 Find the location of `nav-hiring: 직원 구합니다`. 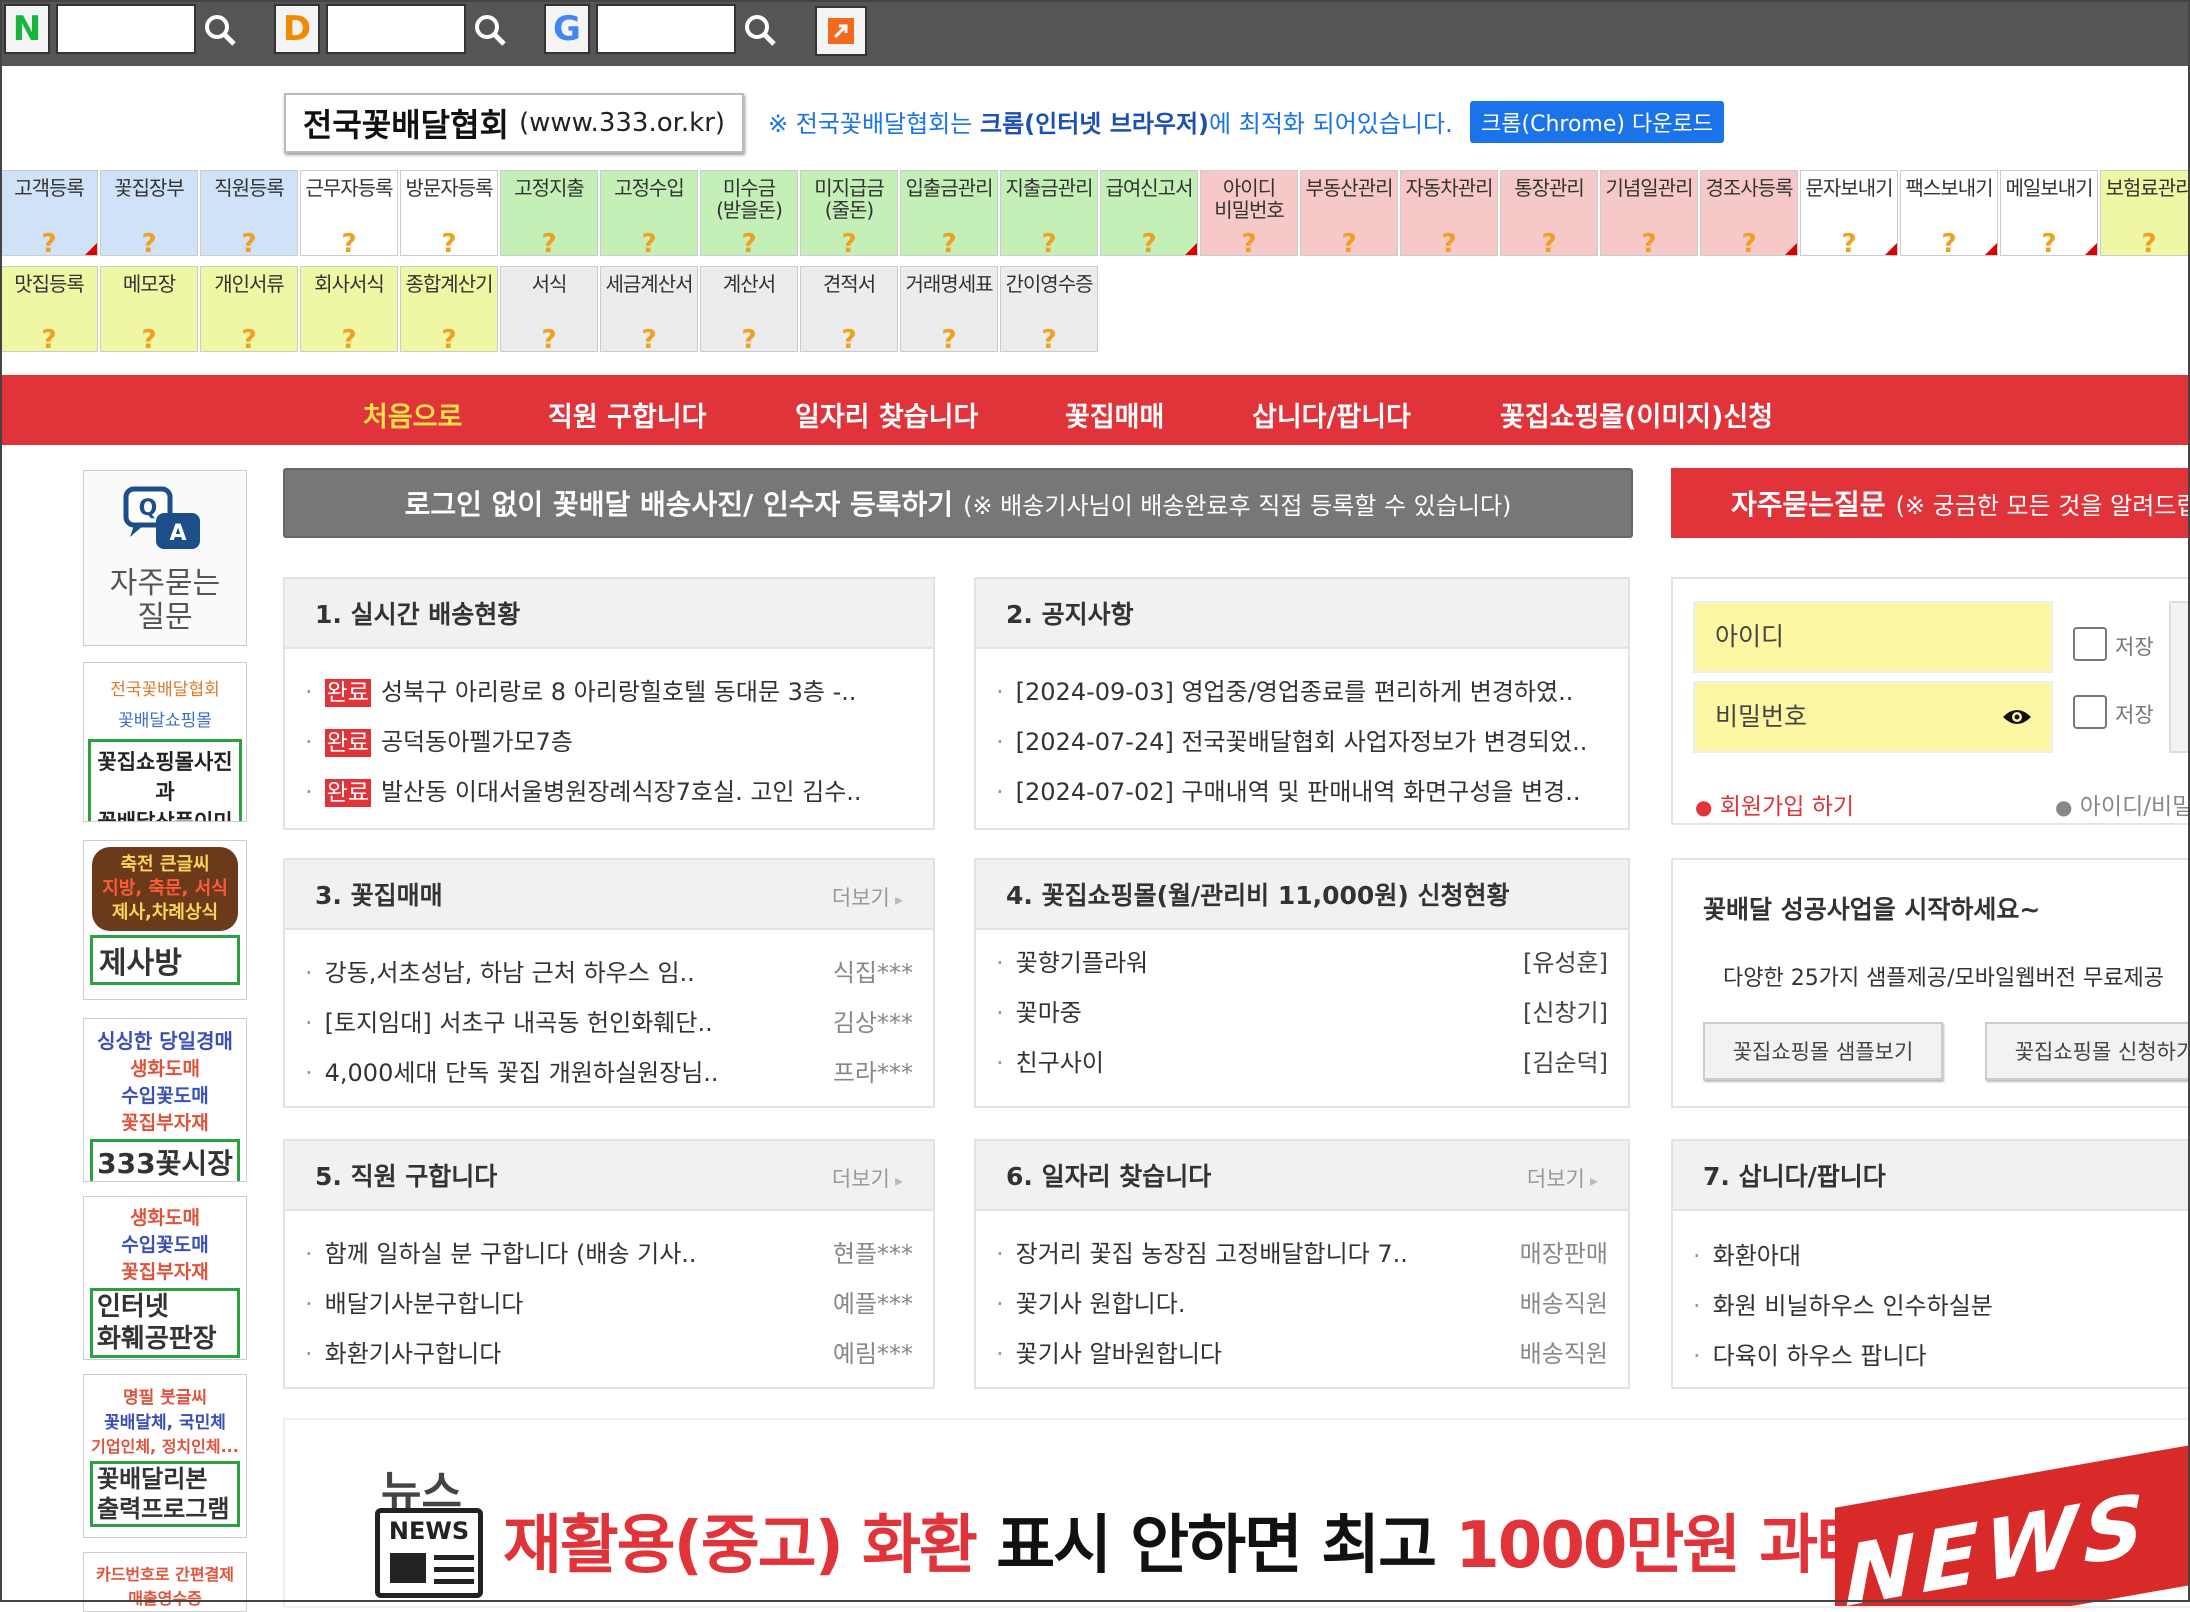

nav-hiring: 직원 구합니다 is located at coordinates (627, 414).